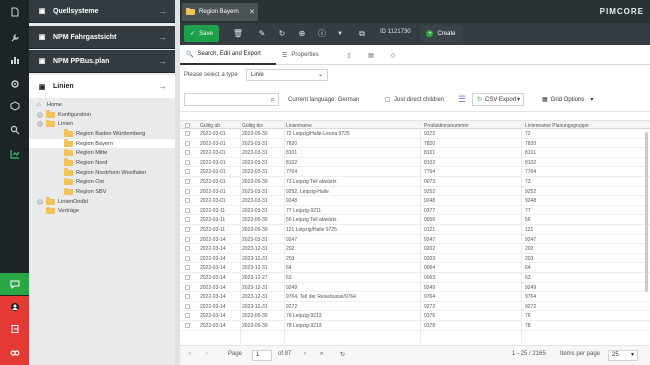 This screenshot has width=650, height=365. Describe the element at coordinates (498, 99) in the screenshot. I see `csv-export-button: ↻ CSV Export ▾` at that location.